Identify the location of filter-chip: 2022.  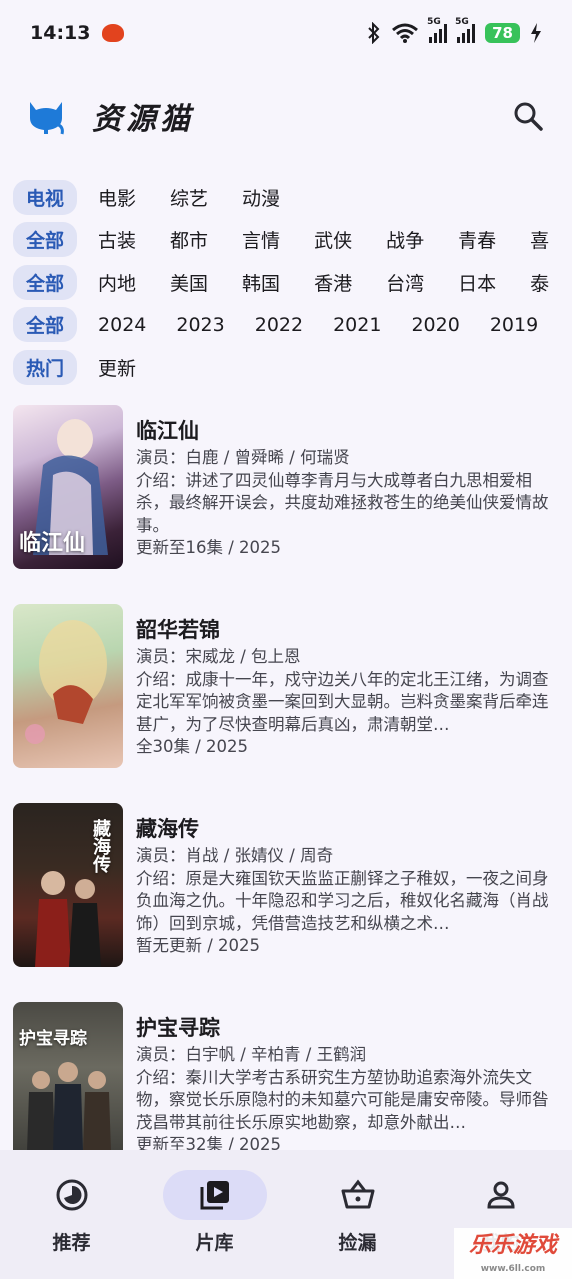
(279, 325).